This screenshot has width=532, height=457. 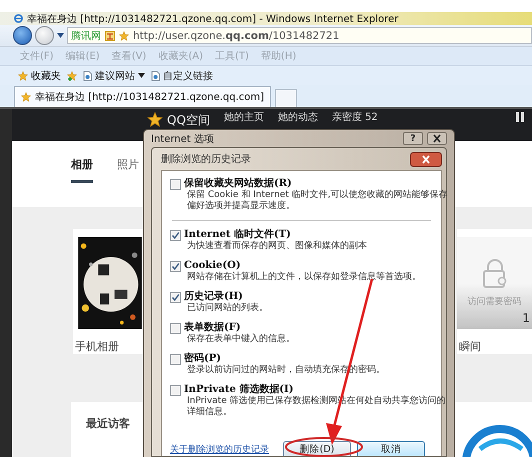 What do you see at coordinates (526, 318) in the screenshot?
I see `photo-count: 1` at bounding box center [526, 318].